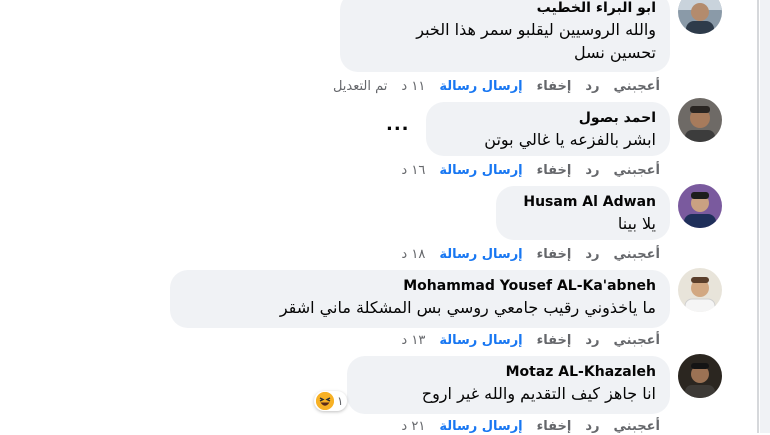 Image resolution: width=770 pixels, height=435 pixels. Describe the element at coordinates (536, 29) in the screenshot. I see `comment-text-line: والله الروسيين ليقلبو سمر هذا الخبر` at that location.